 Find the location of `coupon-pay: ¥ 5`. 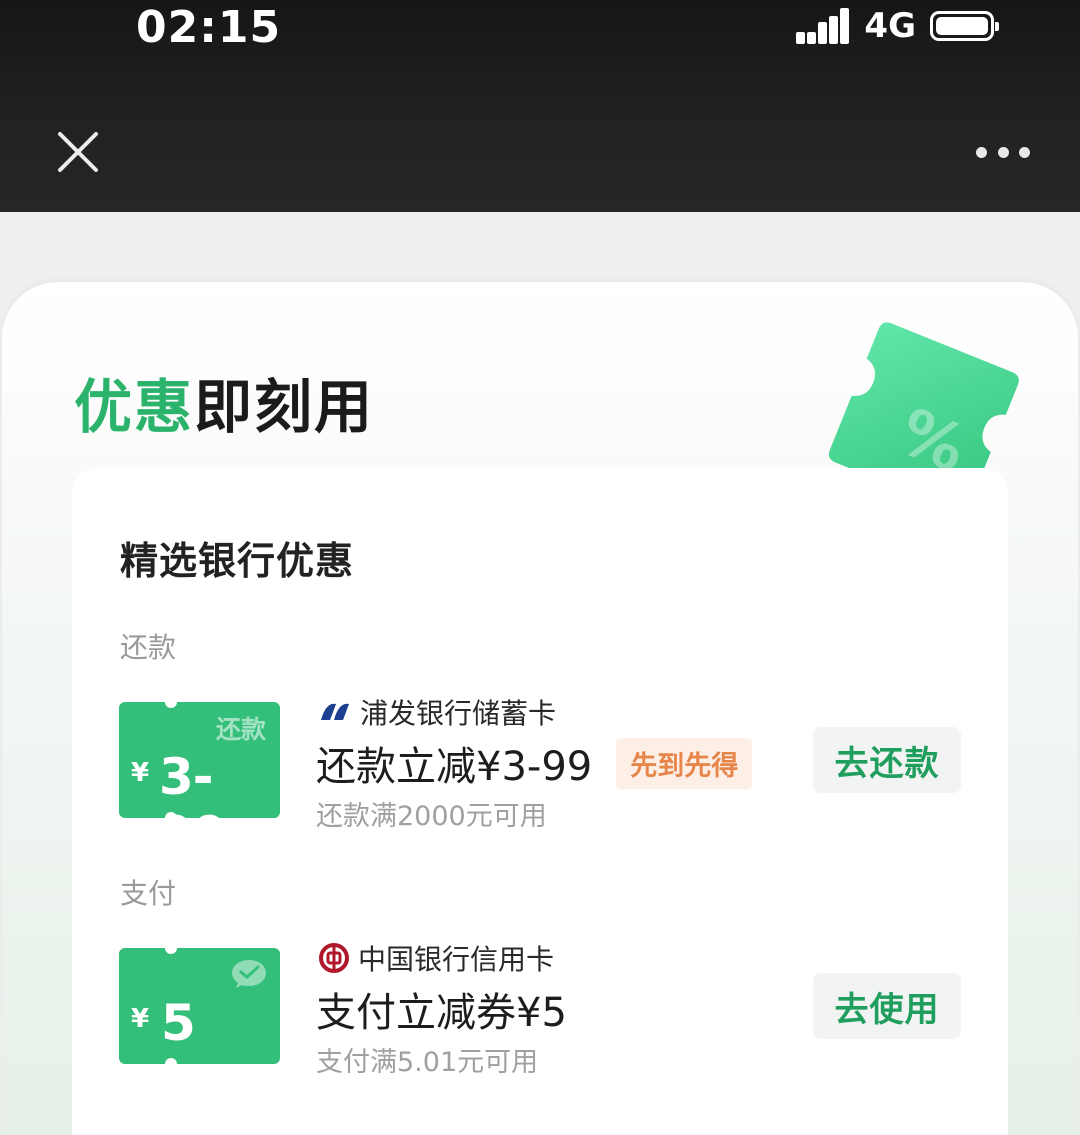

coupon-pay: ¥ 5 is located at coordinates (199, 1006).